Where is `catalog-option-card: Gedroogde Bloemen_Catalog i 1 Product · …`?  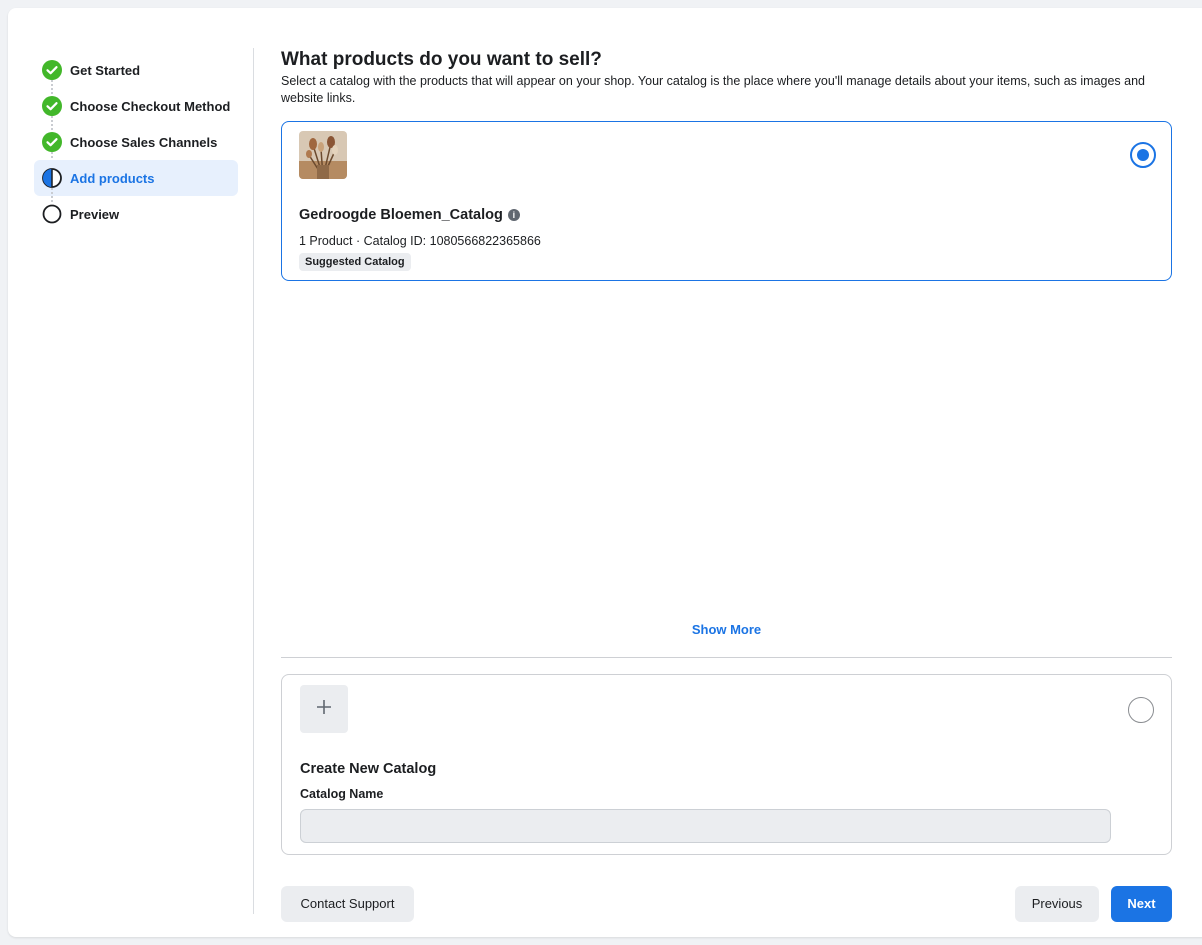 catalog-option-card: Gedroogde Bloemen_Catalog i 1 Product · … is located at coordinates (726, 201).